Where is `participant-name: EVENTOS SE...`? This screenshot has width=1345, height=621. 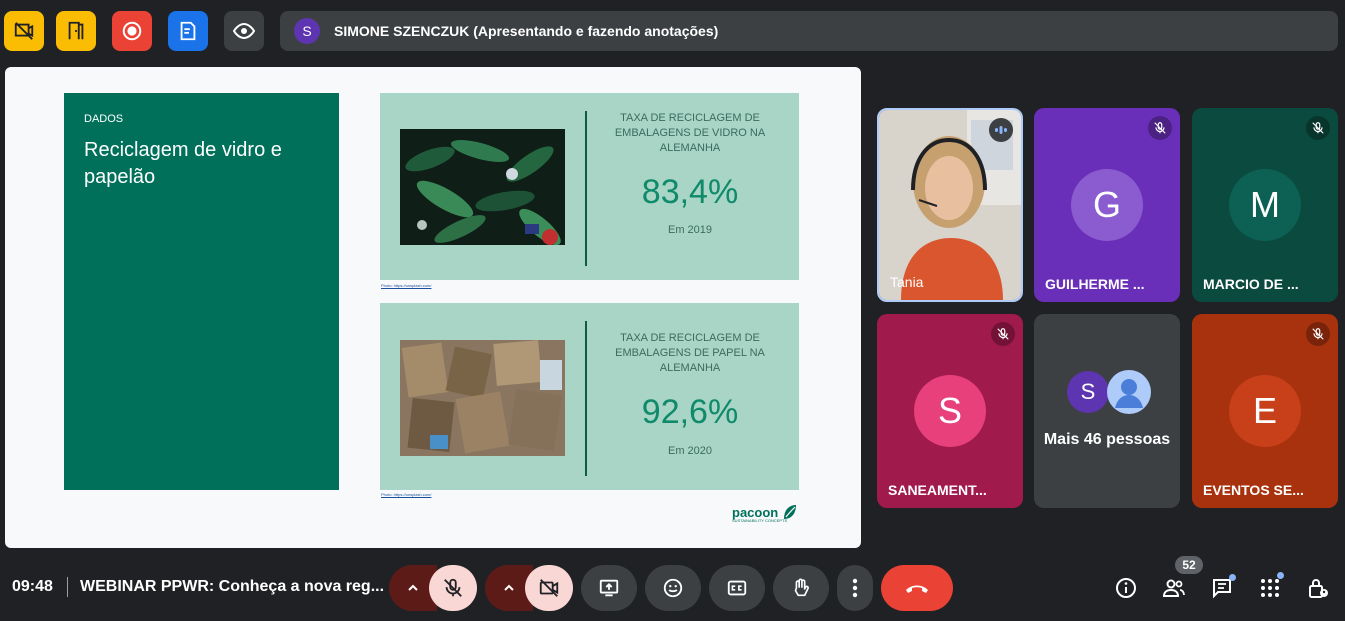 participant-name: EVENTOS SE... is located at coordinates (1253, 490).